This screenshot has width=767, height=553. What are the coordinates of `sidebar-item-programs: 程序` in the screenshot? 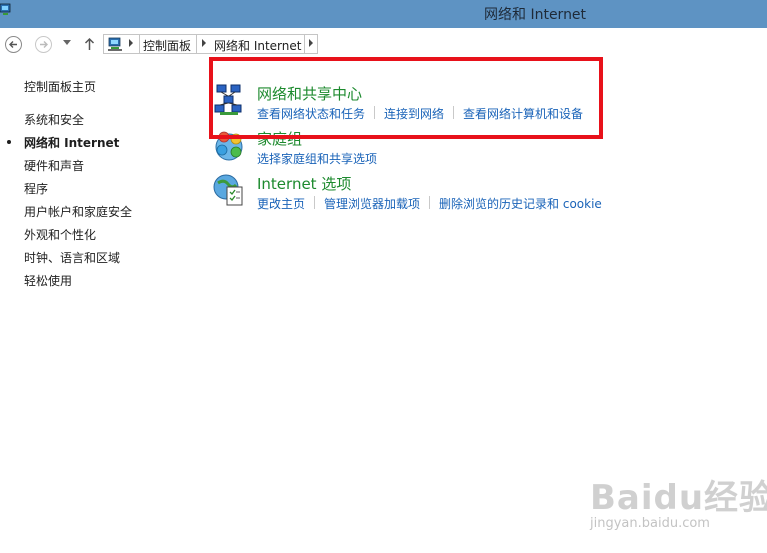 It's located at (36, 188).